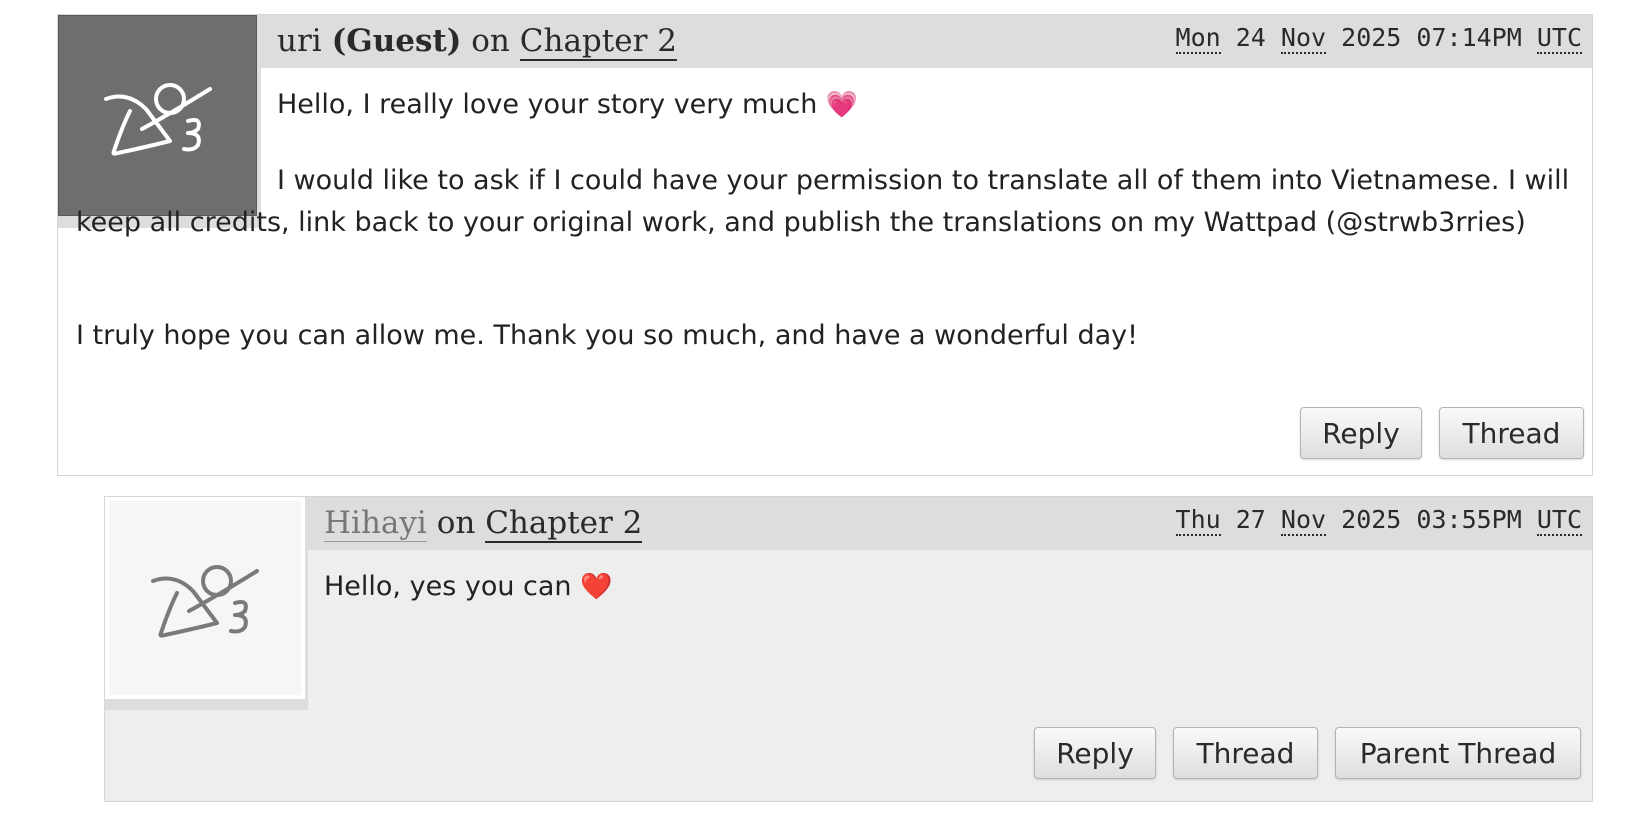 This screenshot has height=823, width=1640. I want to click on time: 07:14PM, so click(1469, 37).